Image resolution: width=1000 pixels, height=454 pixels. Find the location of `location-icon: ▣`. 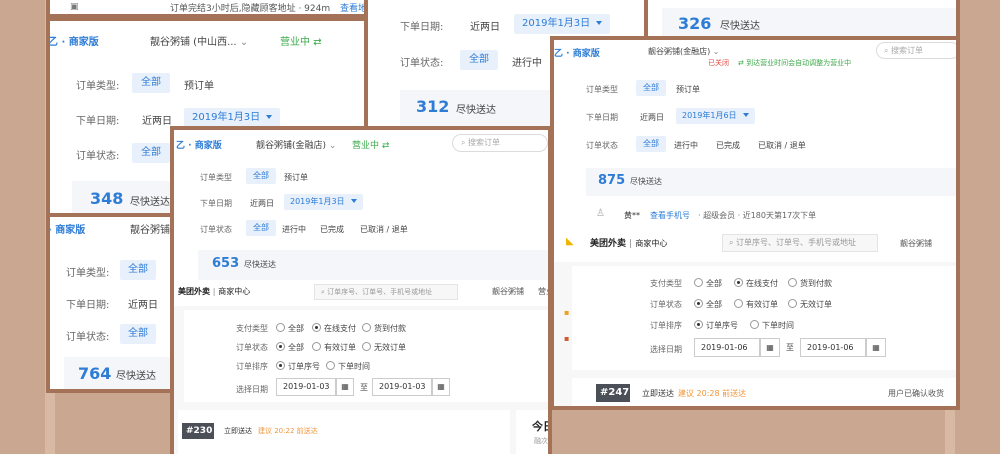

location-icon: ▣ is located at coordinates (74, 7).